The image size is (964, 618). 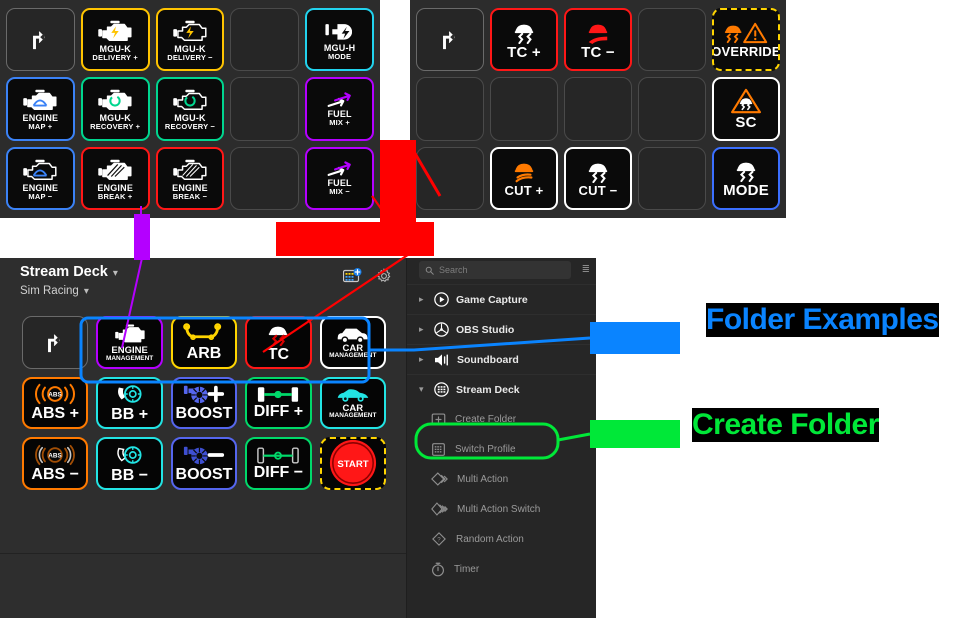 I want to click on deck-key-tc-plus: TC +, so click(x=524, y=40).